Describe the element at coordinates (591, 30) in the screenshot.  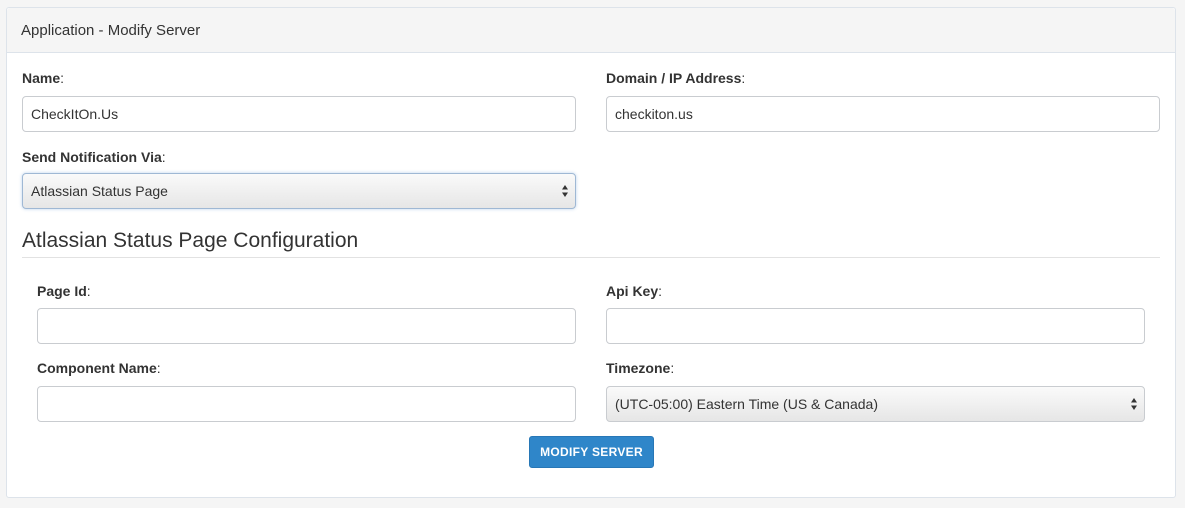
I see `panel-title: Application - Modify Server` at that location.